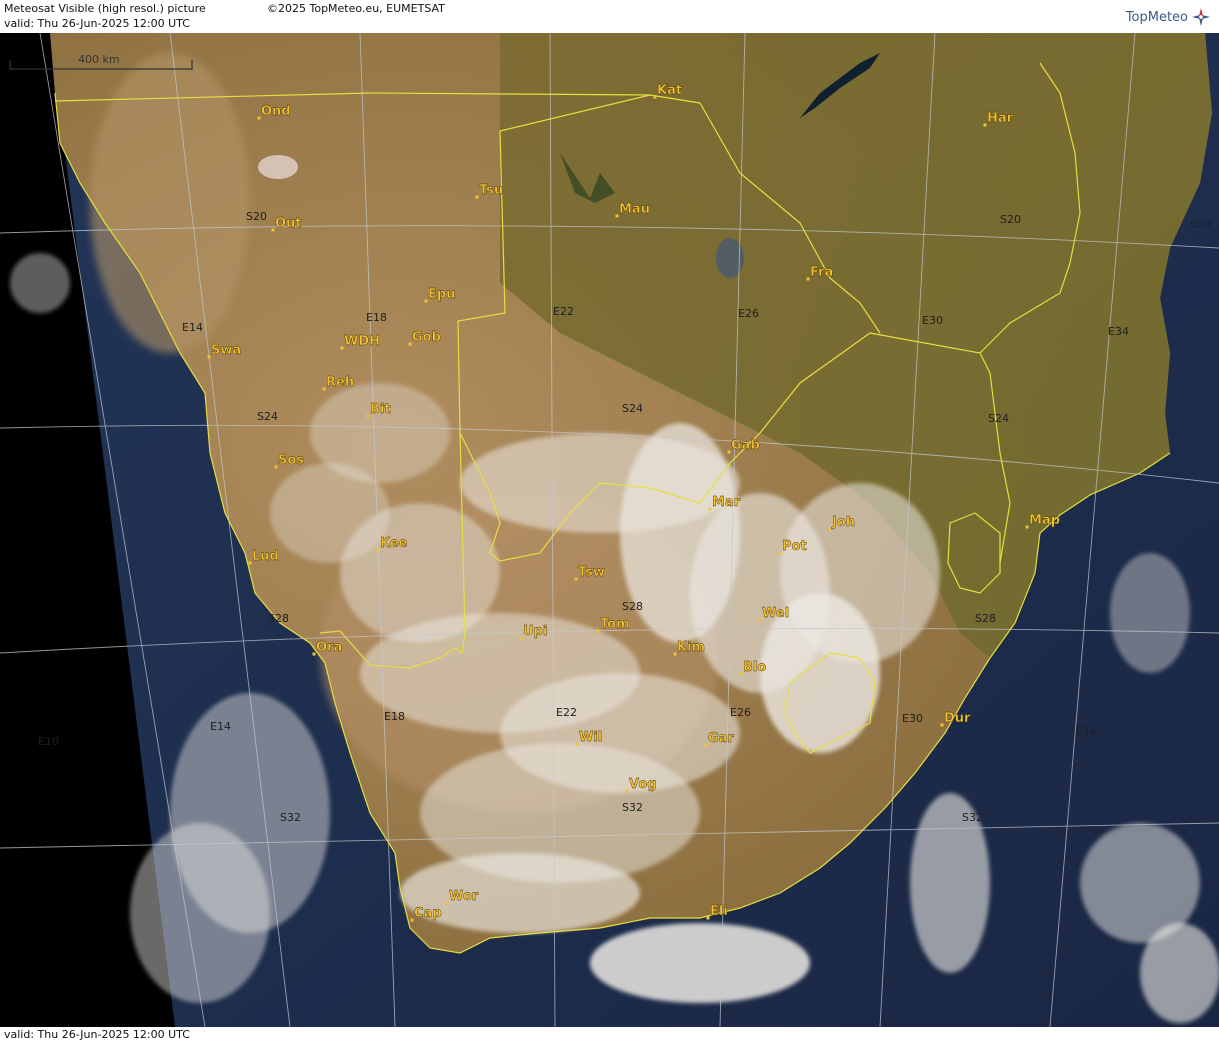 This screenshot has width=1219, height=1042. I want to click on city-kim: Kim, so click(689, 648).